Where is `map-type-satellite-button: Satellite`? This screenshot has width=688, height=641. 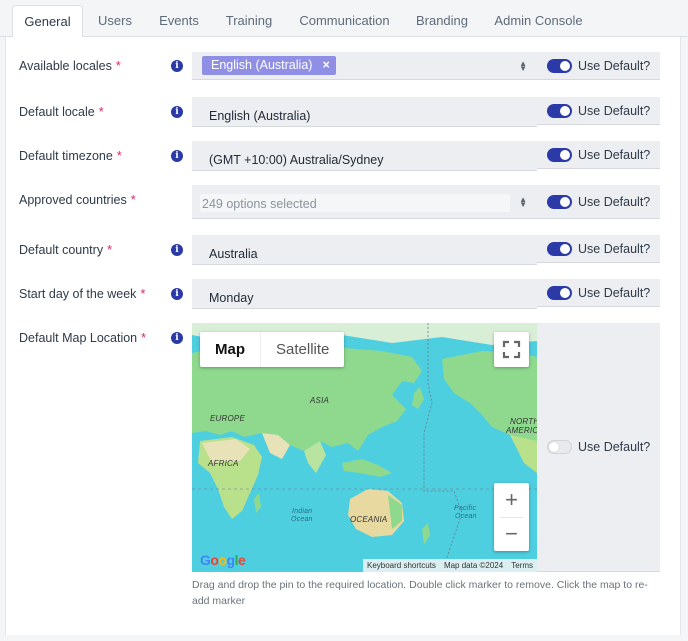
map-type-satellite-button: Satellite is located at coordinates (302, 349).